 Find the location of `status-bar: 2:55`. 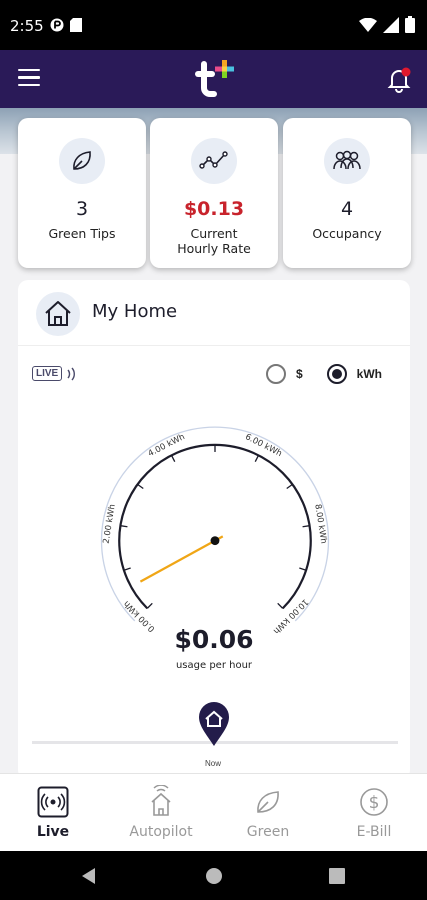

status-bar: 2:55 is located at coordinates (213, 25).